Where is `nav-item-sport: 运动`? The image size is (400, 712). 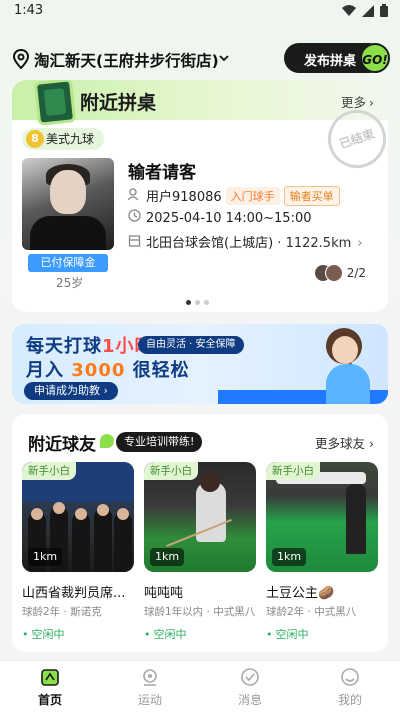
nav-item-sport: 运动 is located at coordinates (150, 686).